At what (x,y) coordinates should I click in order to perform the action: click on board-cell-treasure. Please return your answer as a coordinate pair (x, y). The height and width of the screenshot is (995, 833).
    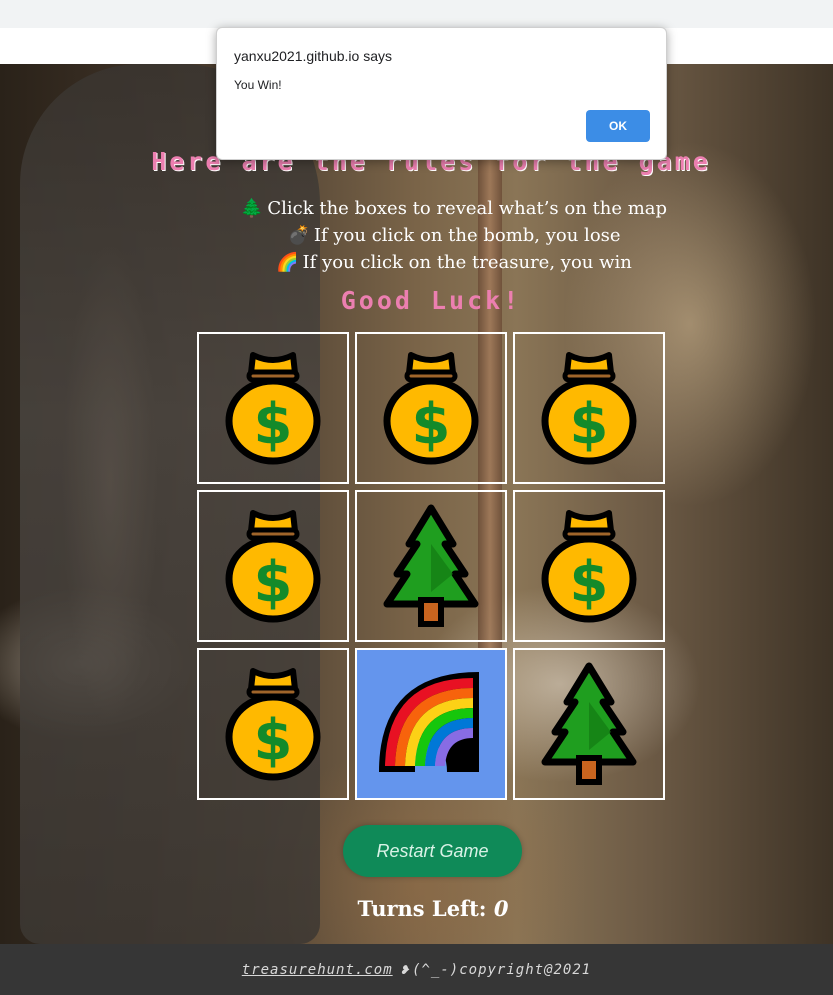
    Looking at the image, I should click on (431, 724).